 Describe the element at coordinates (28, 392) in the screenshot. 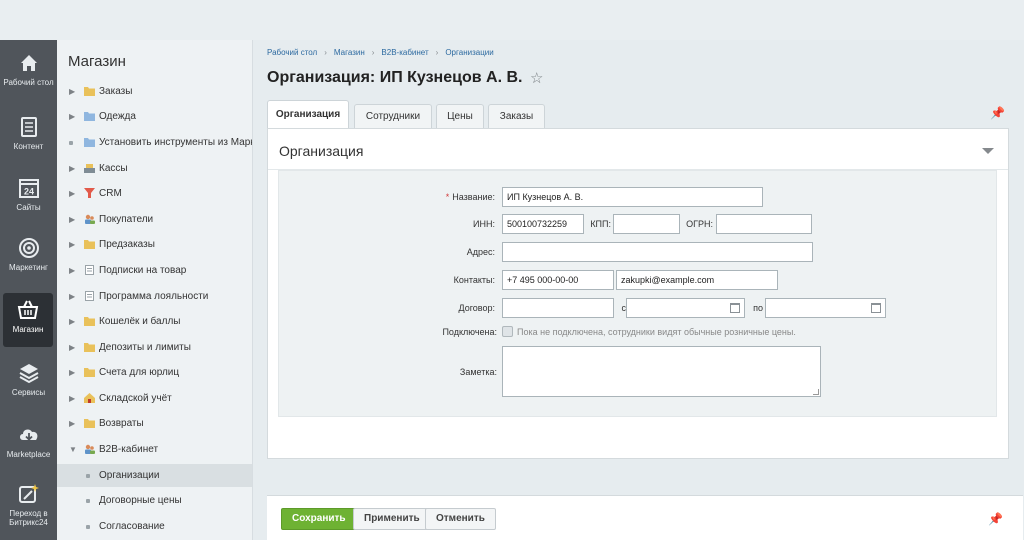

I see `rail-label: Сервисы` at that location.